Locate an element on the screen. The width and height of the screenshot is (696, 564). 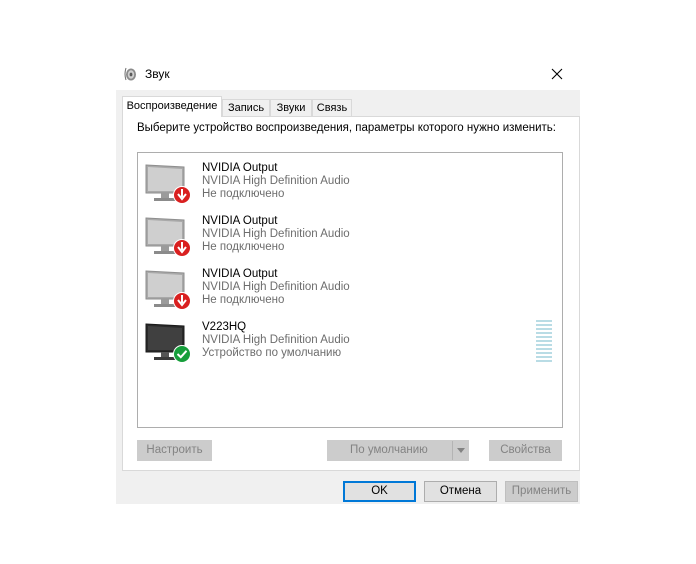
properties-button: Свойства is located at coordinates (525, 450).